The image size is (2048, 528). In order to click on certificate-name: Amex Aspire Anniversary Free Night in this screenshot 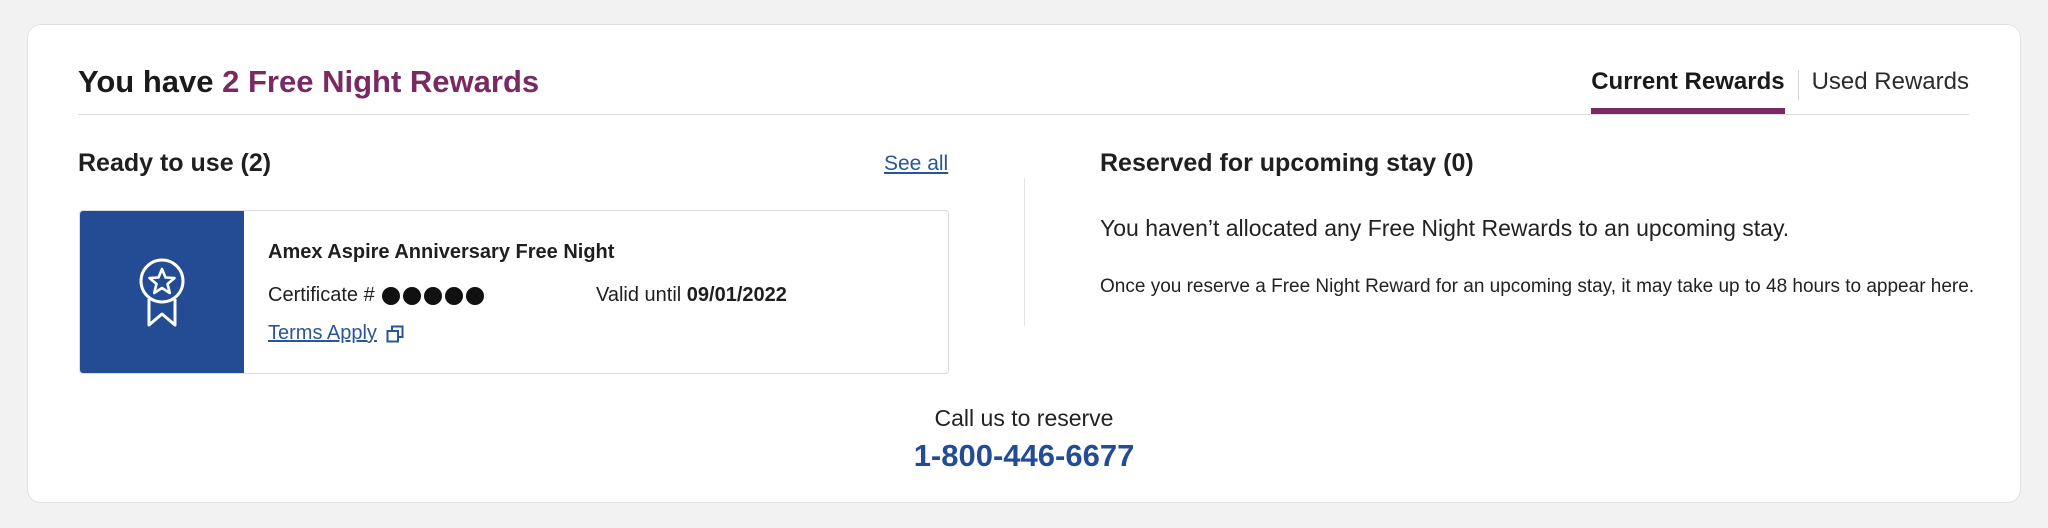, I will do `click(441, 252)`.